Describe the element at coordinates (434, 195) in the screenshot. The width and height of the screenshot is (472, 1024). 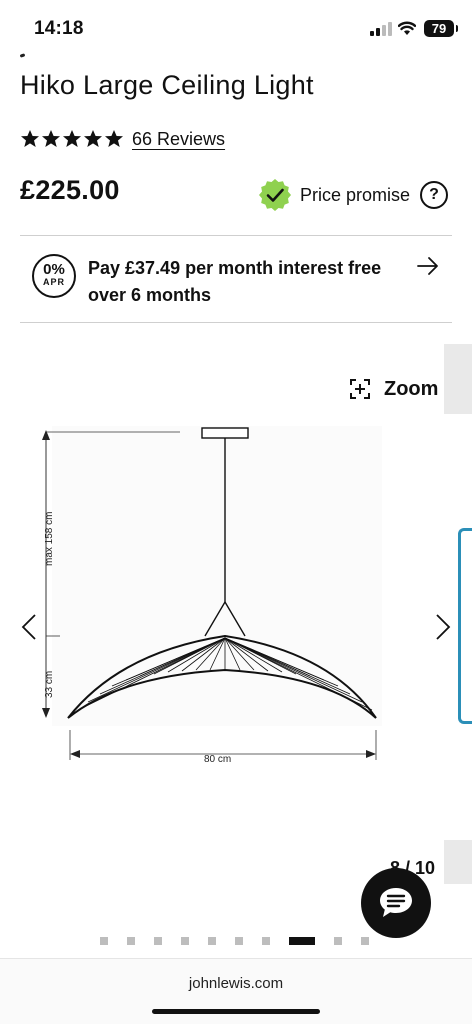
I see `help-icon: ?` at that location.